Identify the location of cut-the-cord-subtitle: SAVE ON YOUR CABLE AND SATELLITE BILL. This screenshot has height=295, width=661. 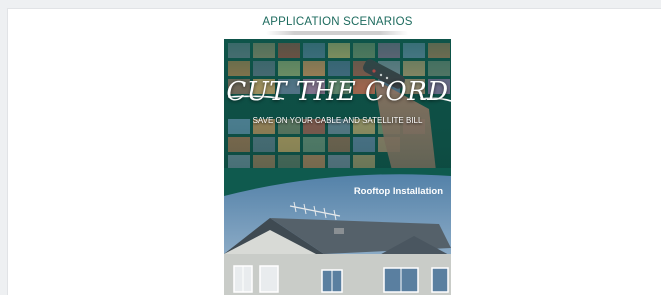
(337, 120).